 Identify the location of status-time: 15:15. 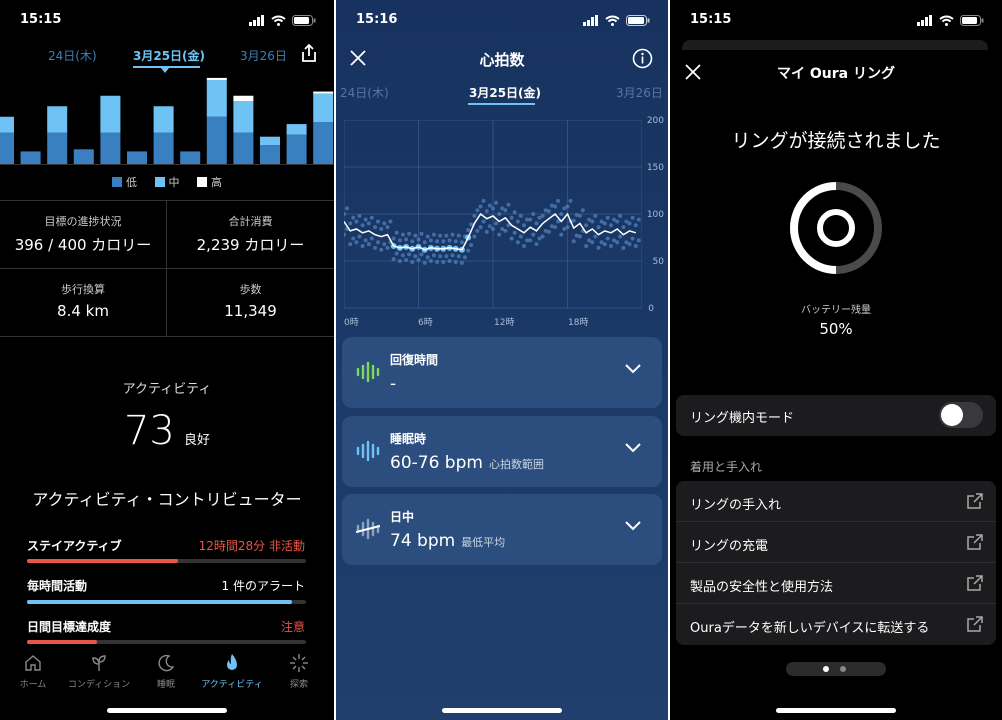
(41, 19).